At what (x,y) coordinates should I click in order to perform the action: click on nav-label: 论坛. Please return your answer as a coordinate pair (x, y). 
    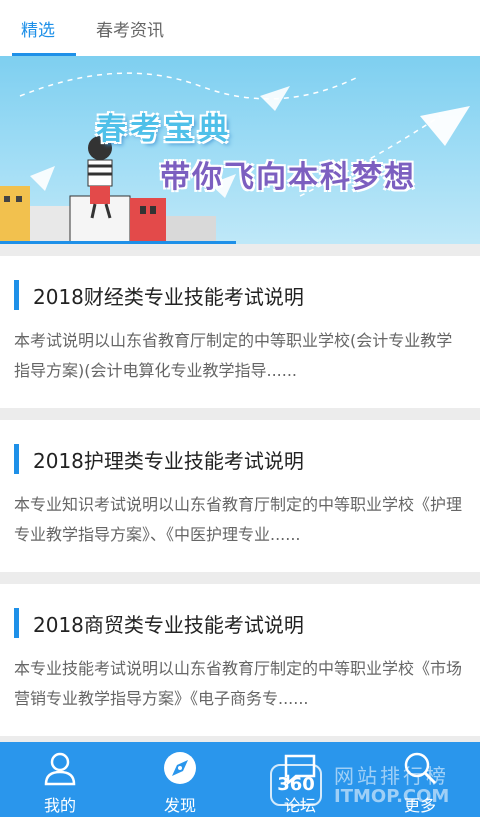
    Looking at the image, I should click on (299, 805).